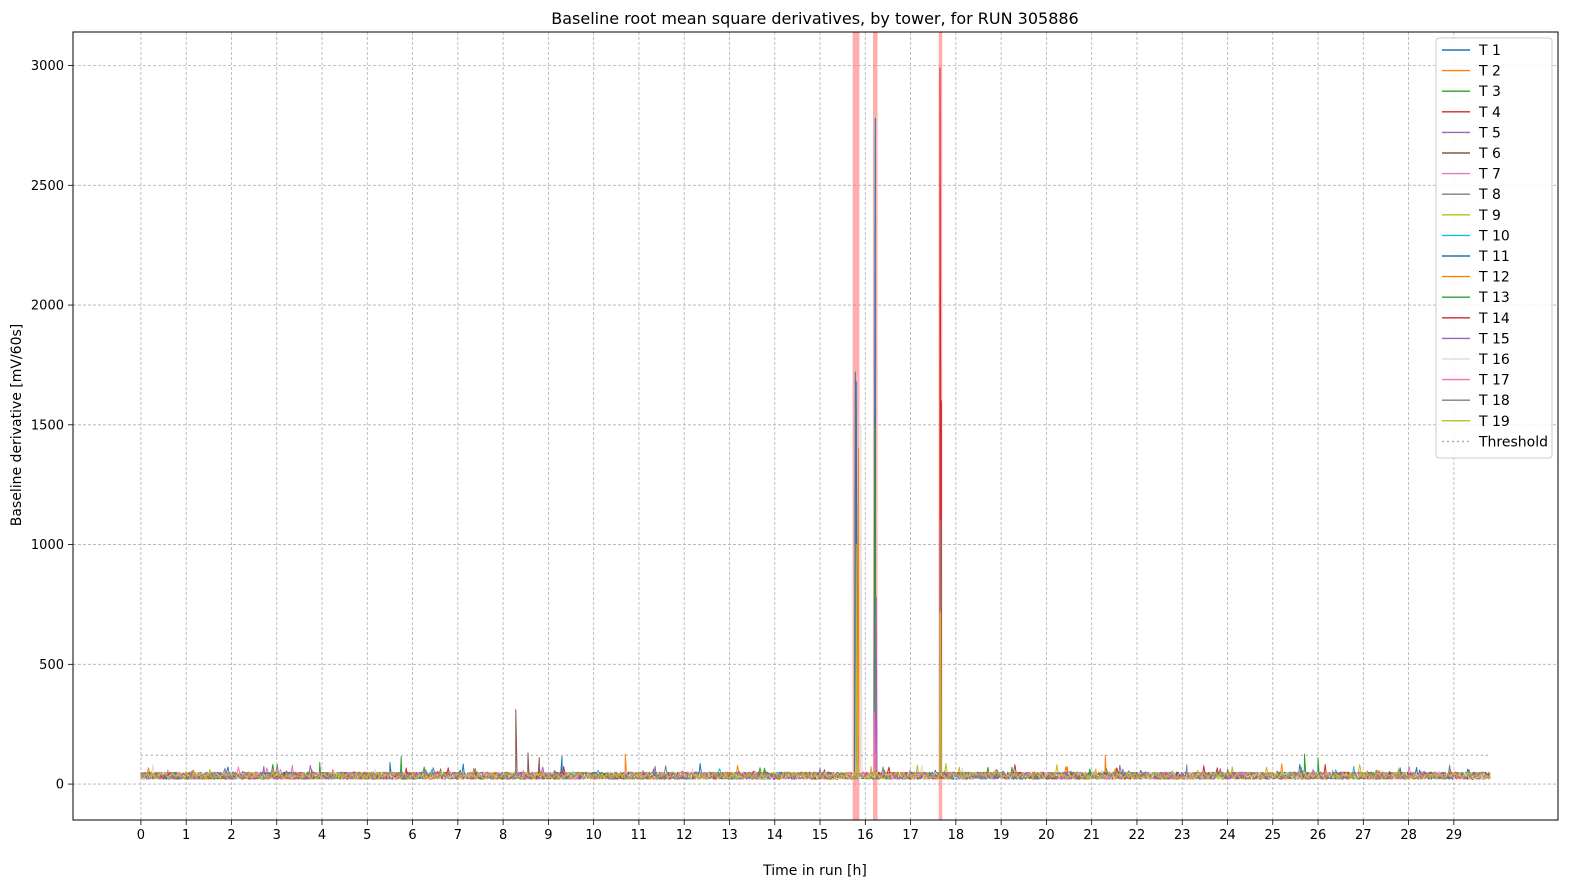  Describe the element at coordinates (1494, 298) in the screenshot. I see `legend-label: T 13` at that location.